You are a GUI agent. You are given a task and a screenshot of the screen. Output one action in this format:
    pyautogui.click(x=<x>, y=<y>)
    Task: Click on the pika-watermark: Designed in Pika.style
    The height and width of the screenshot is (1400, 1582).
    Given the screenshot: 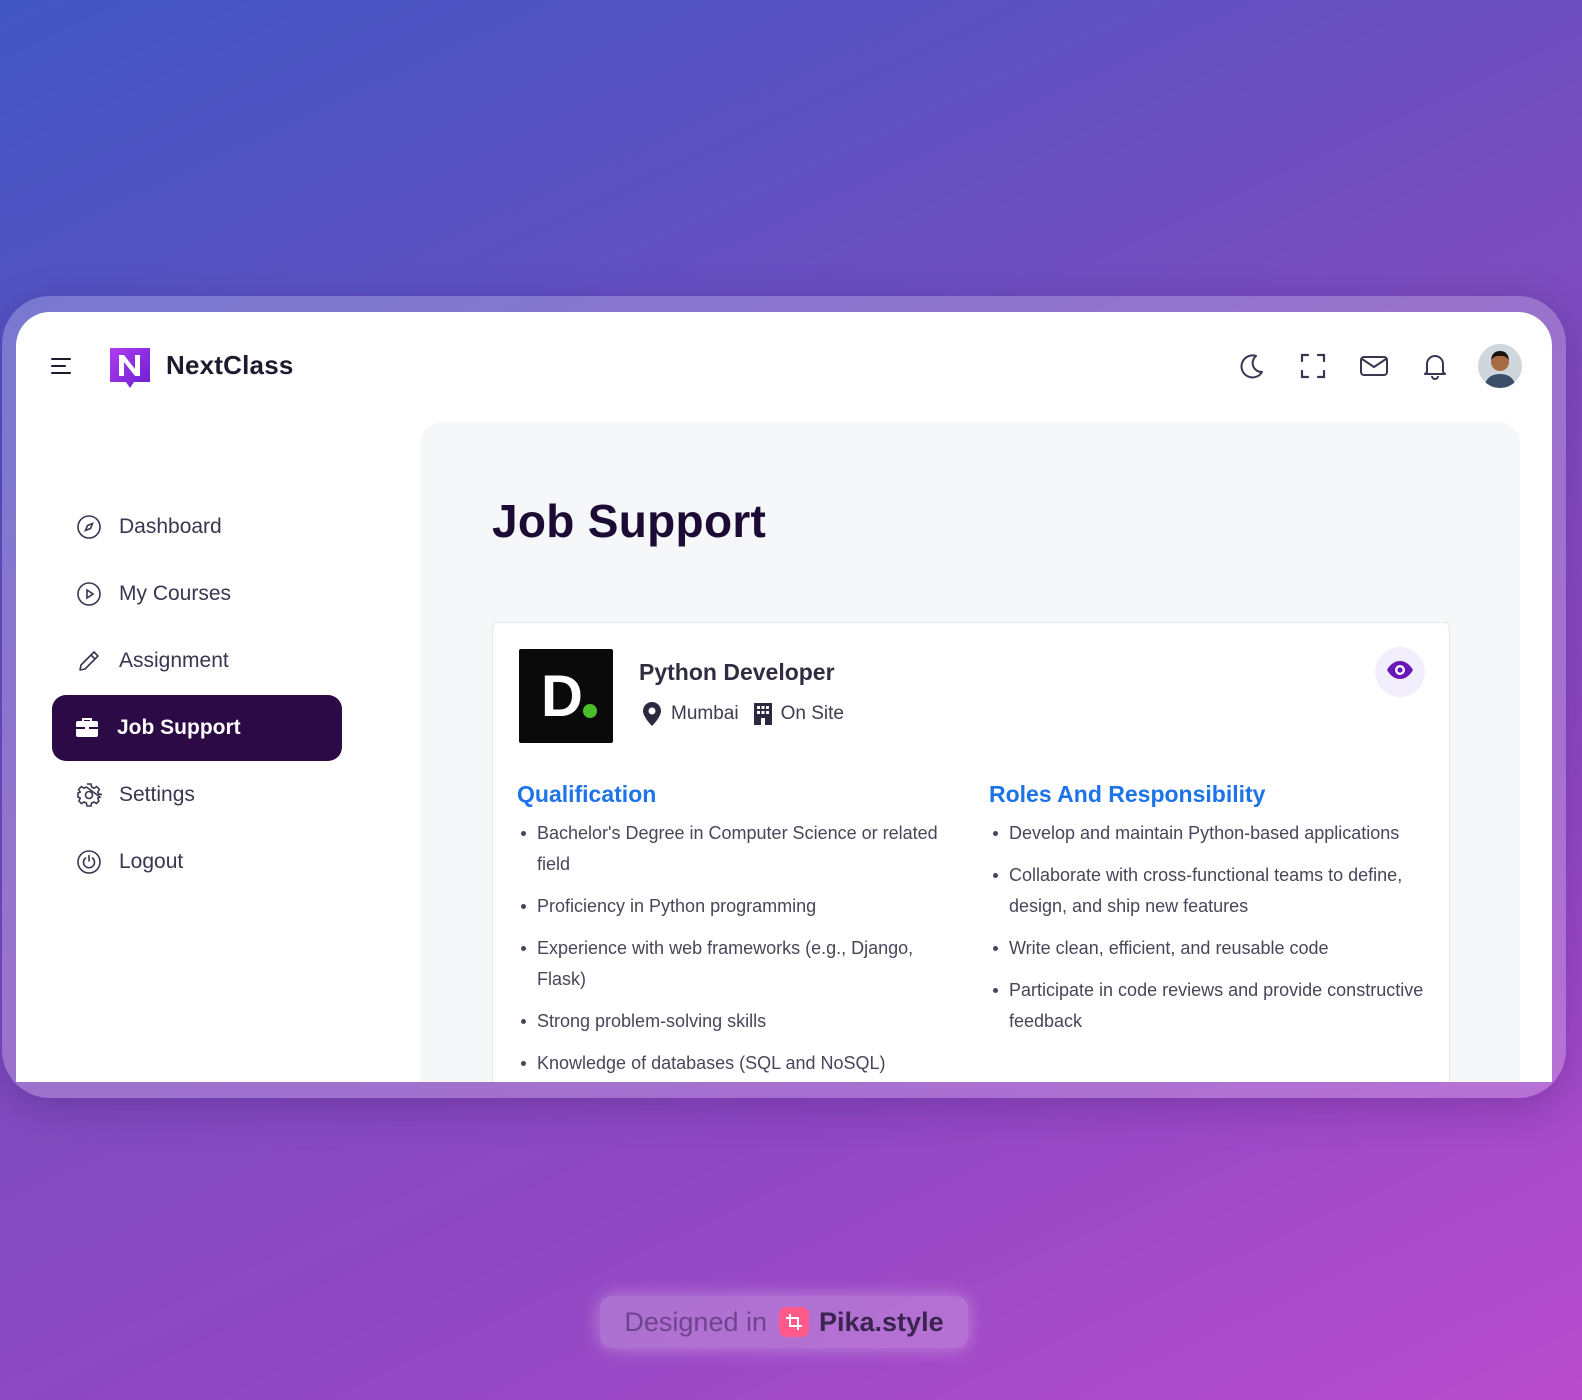 What is the action you would take?
    pyautogui.click(x=784, y=1322)
    